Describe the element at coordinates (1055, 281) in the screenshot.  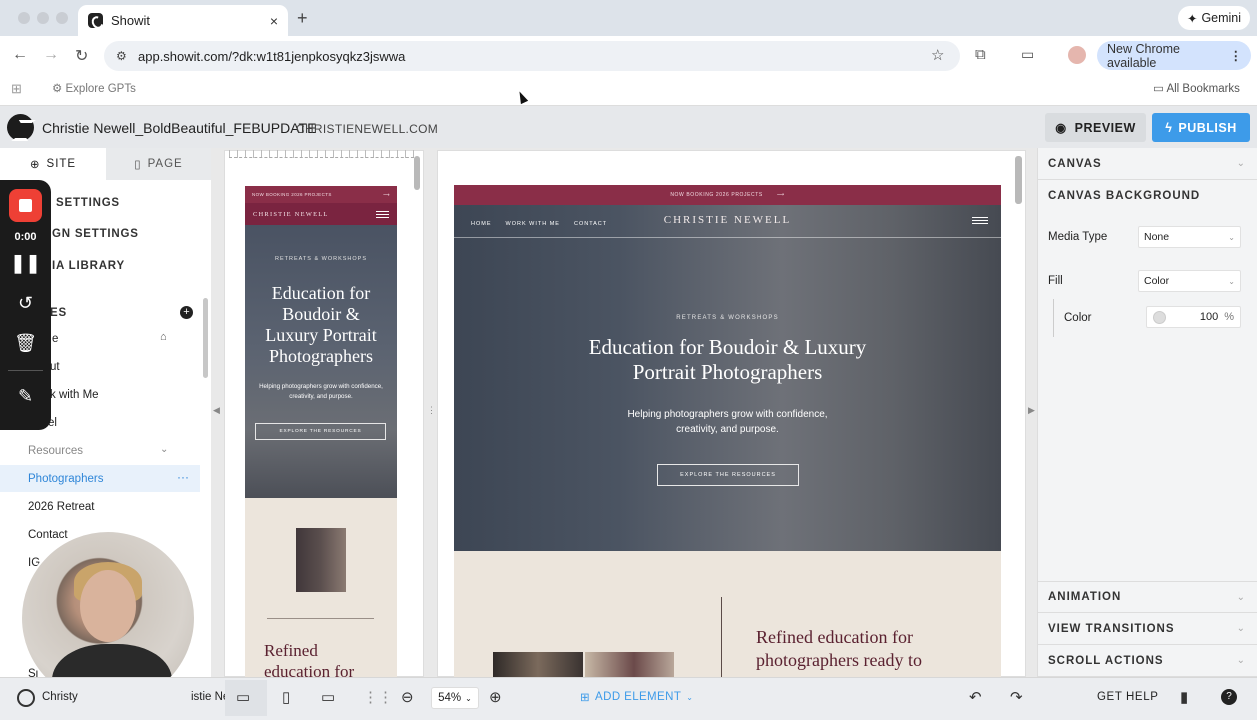
I see `fill-label: Fill` at that location.